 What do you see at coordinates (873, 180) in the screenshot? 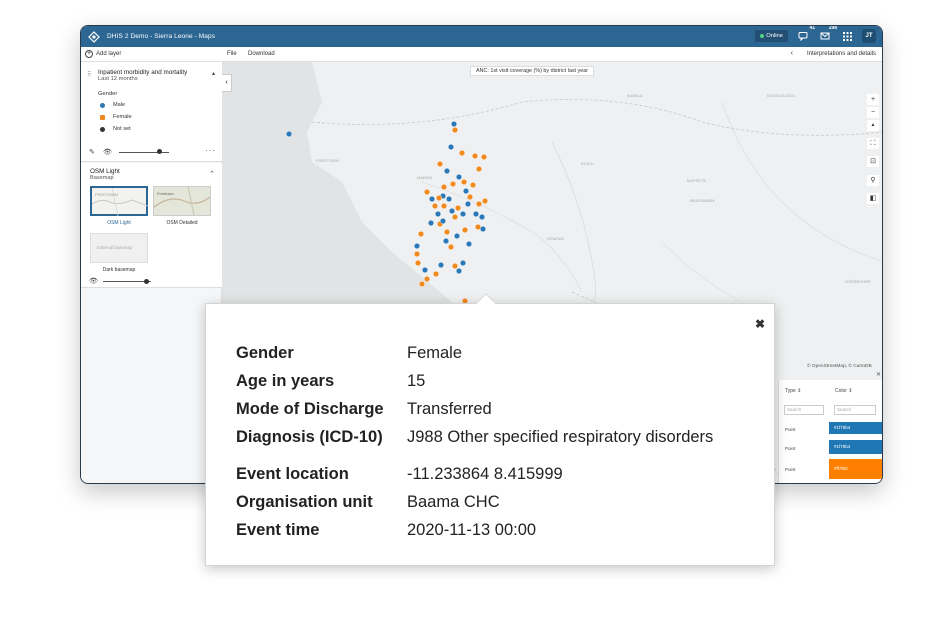
I see `search-icon: ⚲` at bounding box center [873, 180].